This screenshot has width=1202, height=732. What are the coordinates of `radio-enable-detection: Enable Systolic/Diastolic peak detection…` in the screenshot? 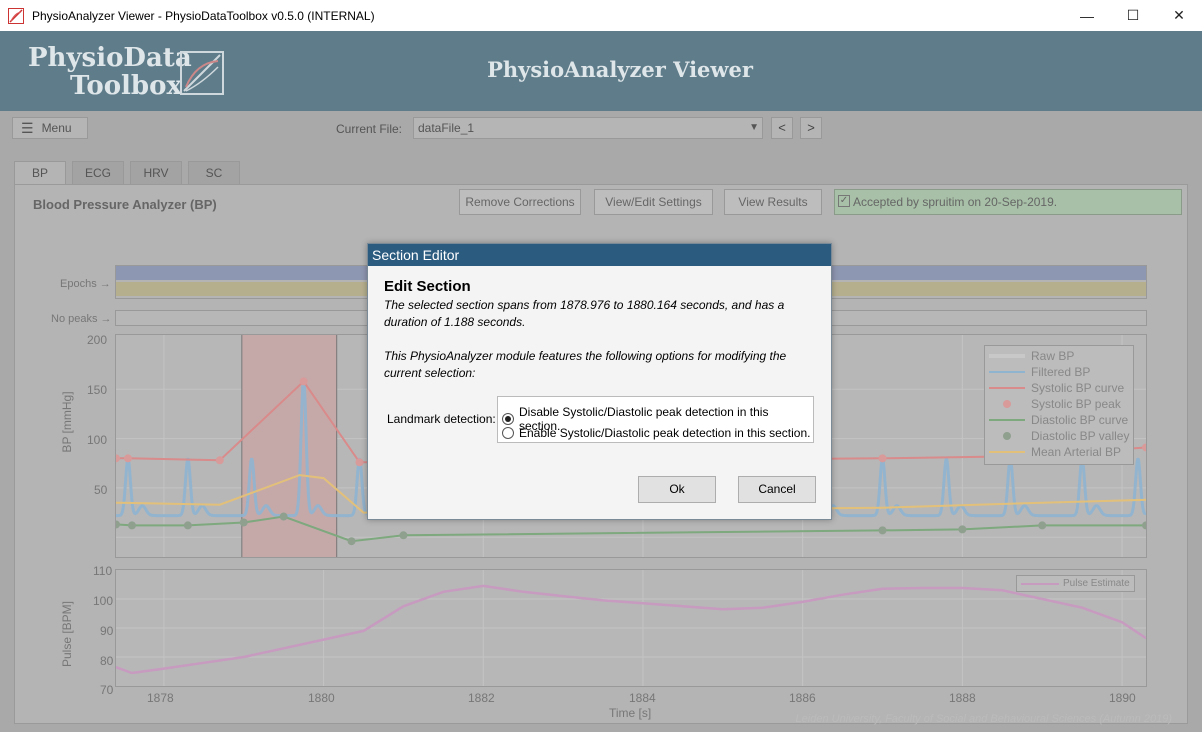 It's located at (656, 433).